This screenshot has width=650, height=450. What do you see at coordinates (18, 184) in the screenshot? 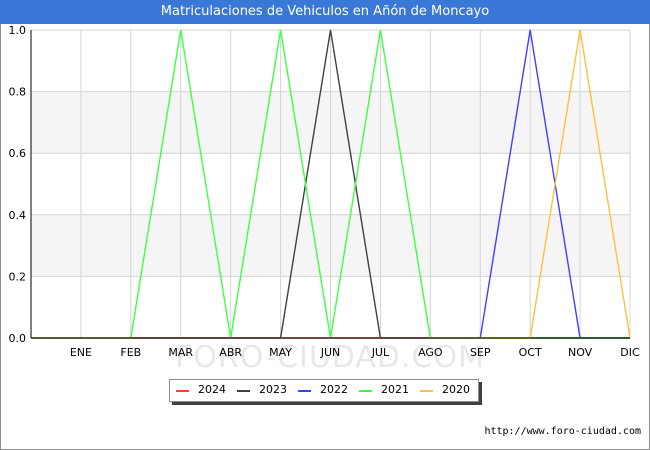
I see `y-tick-labels: 0.0 0.2 0.4 0.6 0.8 1.0` at bounding box center [18, 184].